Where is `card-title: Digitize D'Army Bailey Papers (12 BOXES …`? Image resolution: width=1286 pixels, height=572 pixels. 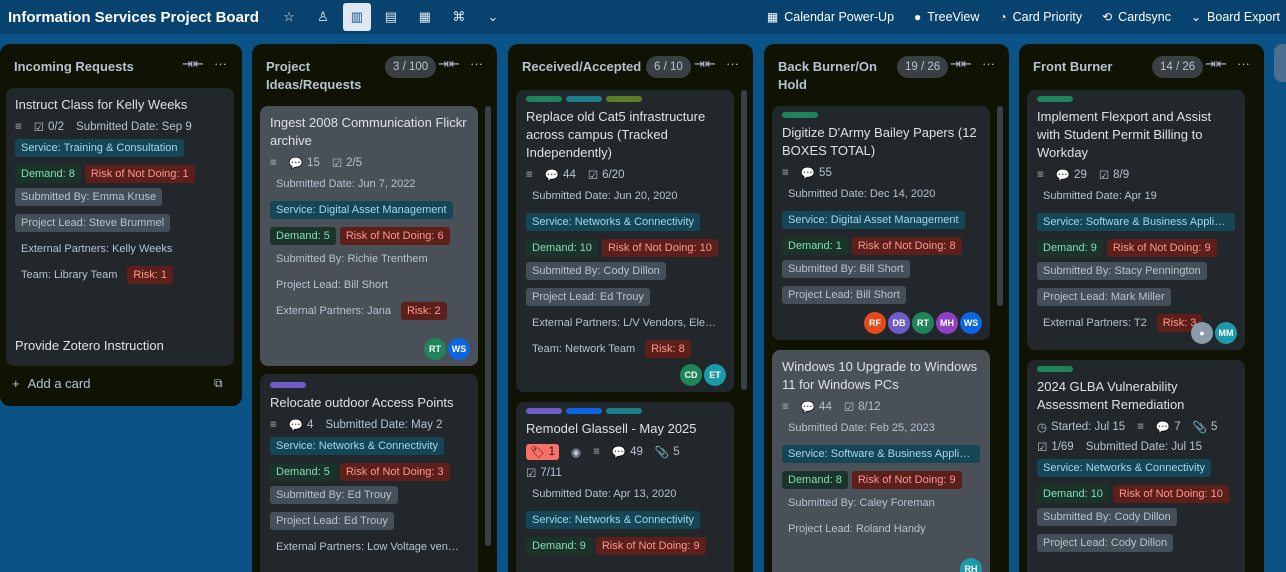 card-title: Digitize D'Army Bailey Papers (12 BOXES … is located at coordinates (879, 141).